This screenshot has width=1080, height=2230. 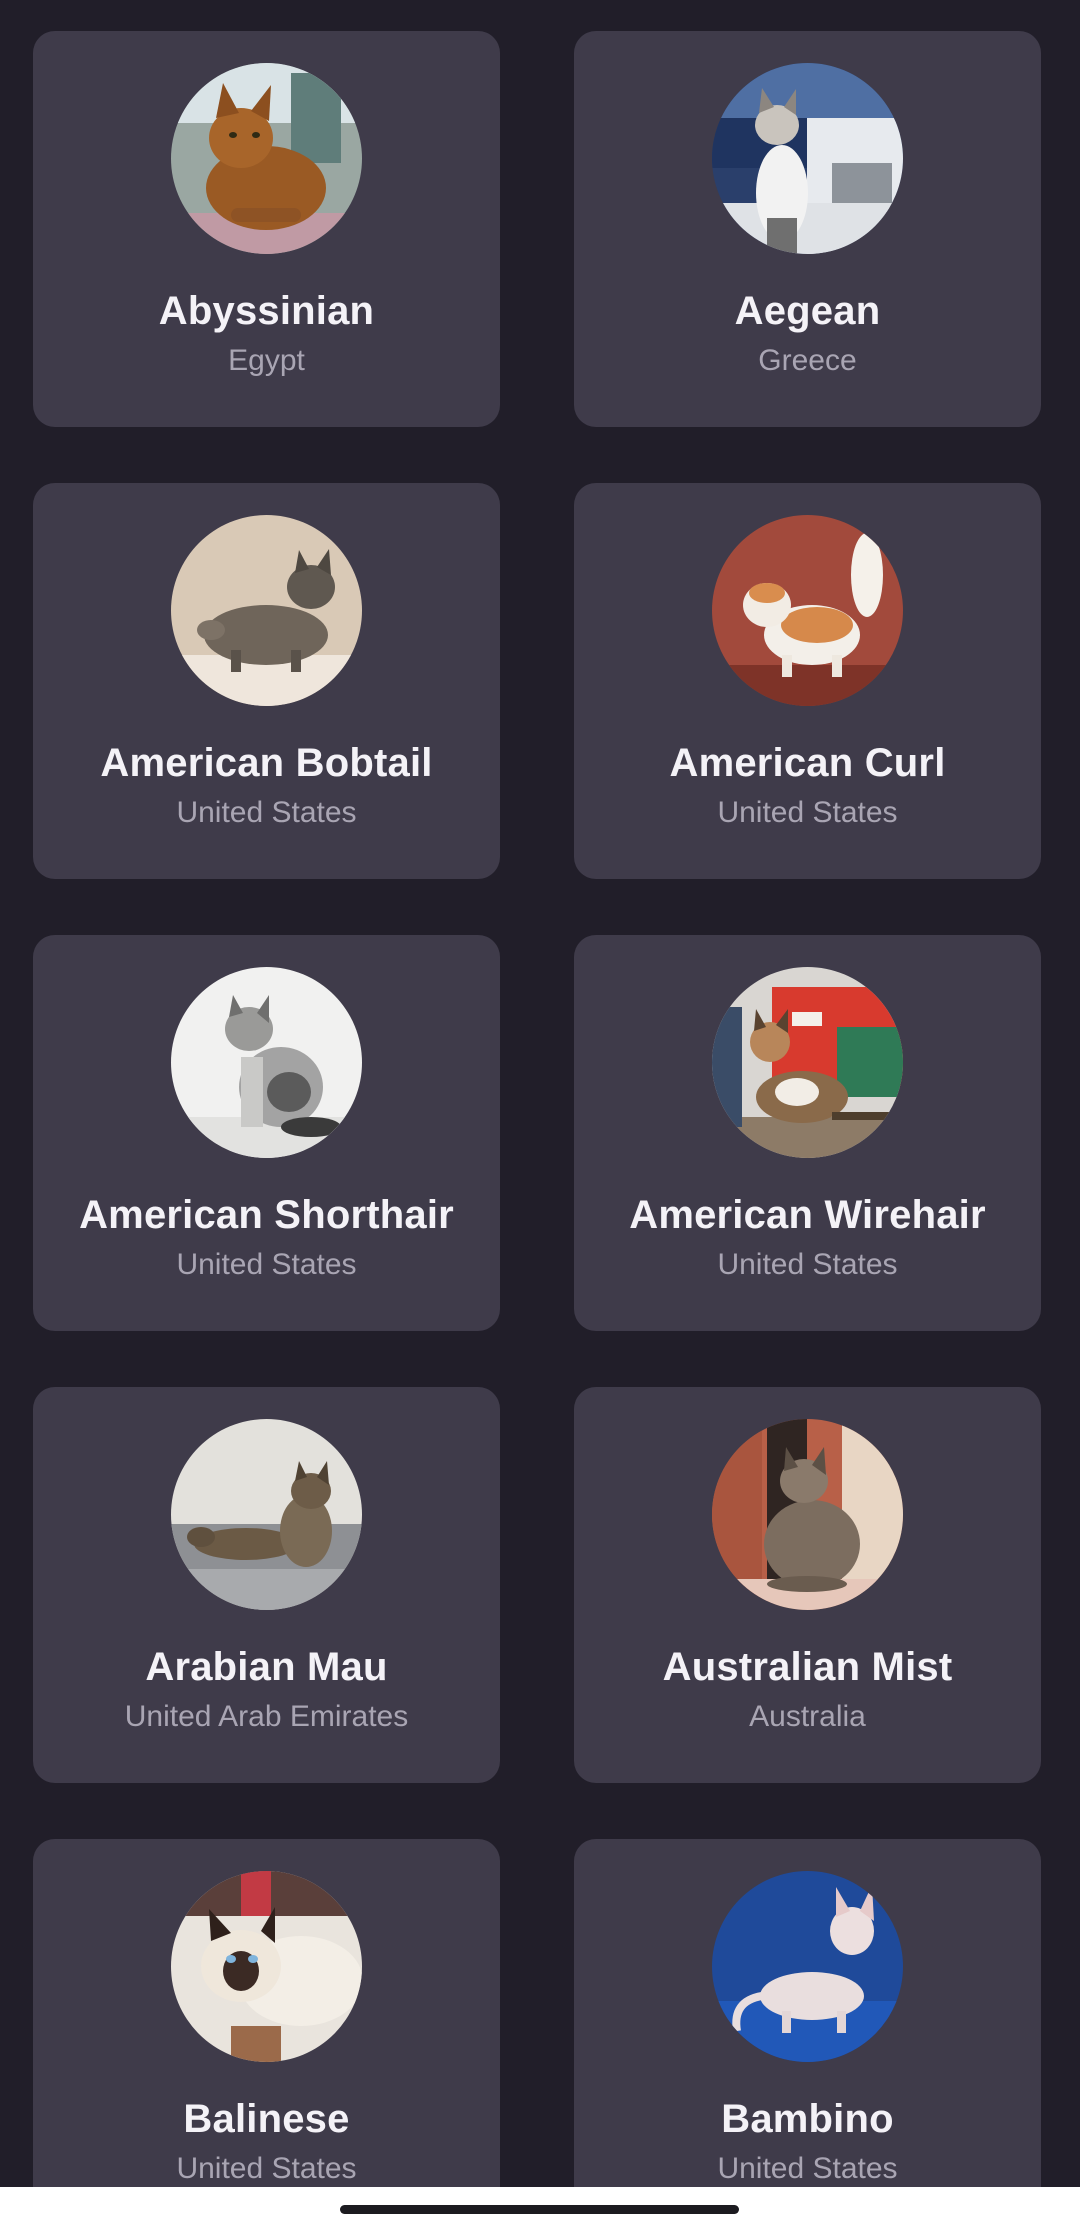 What do you see at coordinates (807, 1215) in the screenshot?
I see `breed-name: American Wirehair` at bounding box center [807, 1215].